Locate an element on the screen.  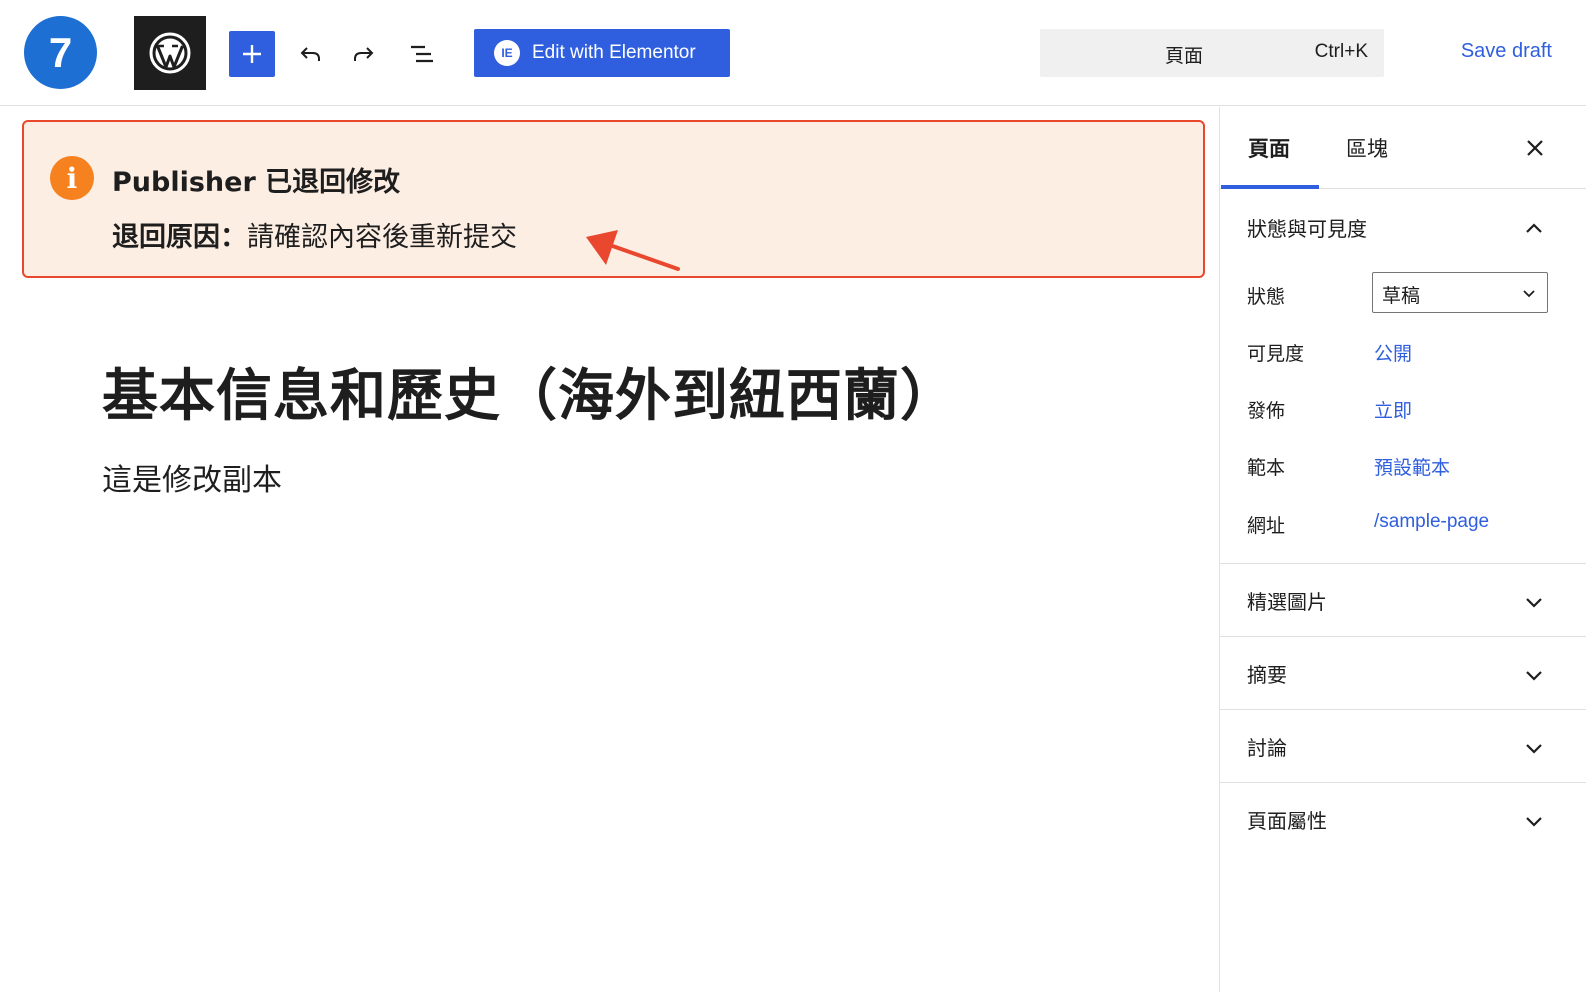
template-label: 範本 is located at coordinates (1266, 468).